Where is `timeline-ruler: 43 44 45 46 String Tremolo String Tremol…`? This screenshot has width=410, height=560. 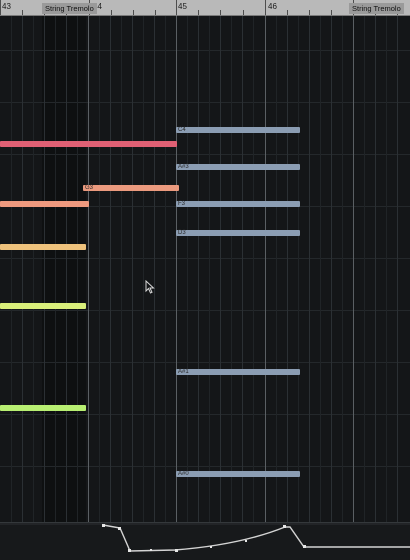 timeline-ruler: 43 44 45 46 String Tremolo String Tremol… is located at coordinates (205, 8).